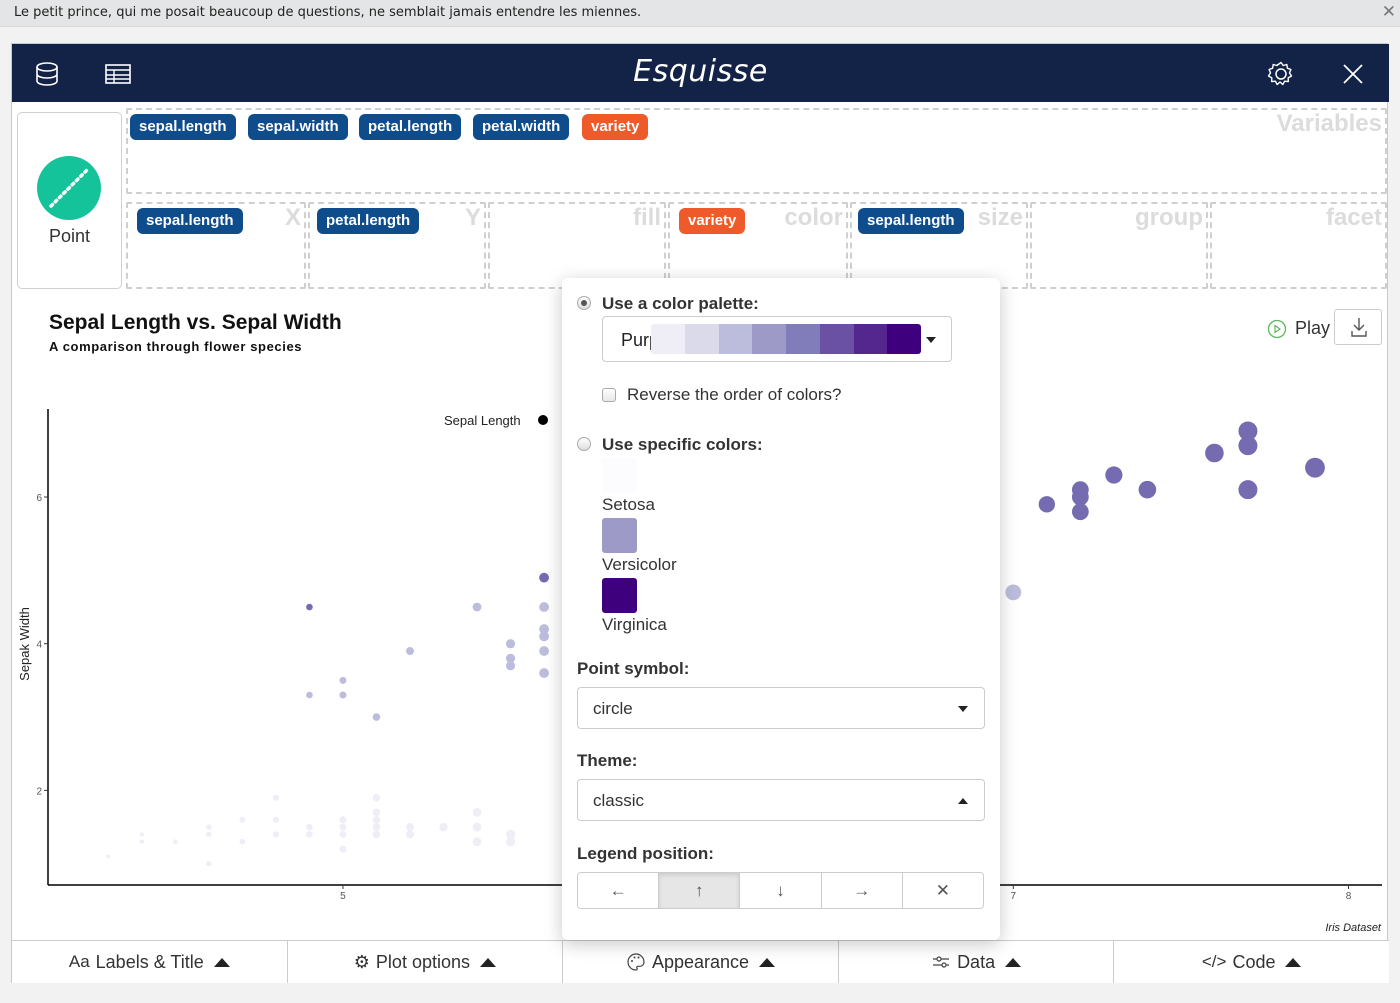  I want to click on variable-badge: petal.length, so click(410, 127).